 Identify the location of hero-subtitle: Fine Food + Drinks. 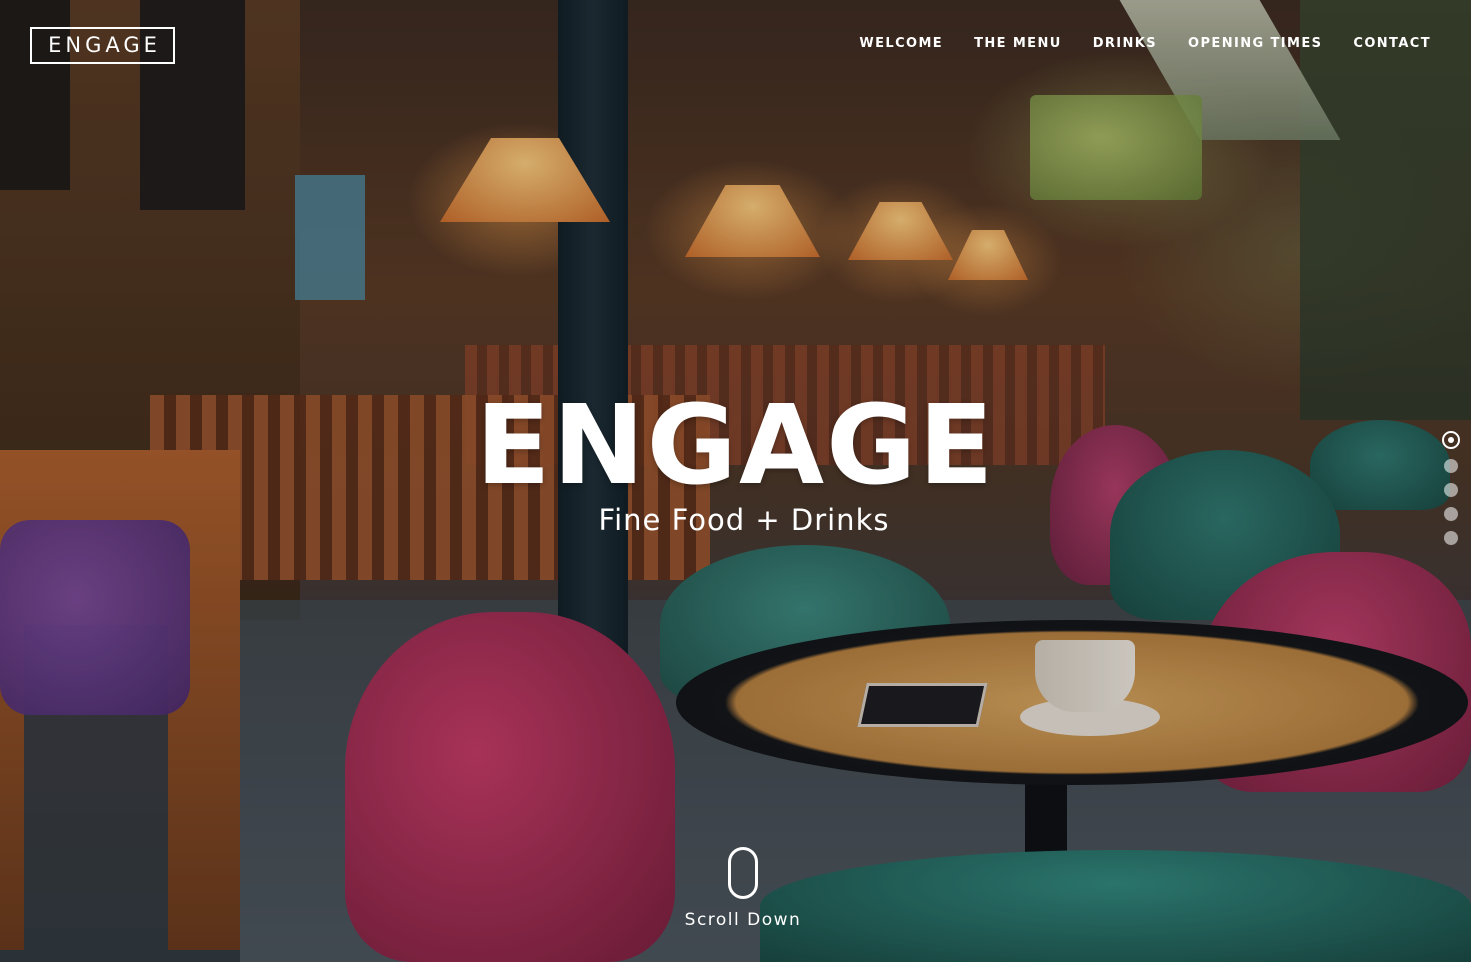
(744, 520).